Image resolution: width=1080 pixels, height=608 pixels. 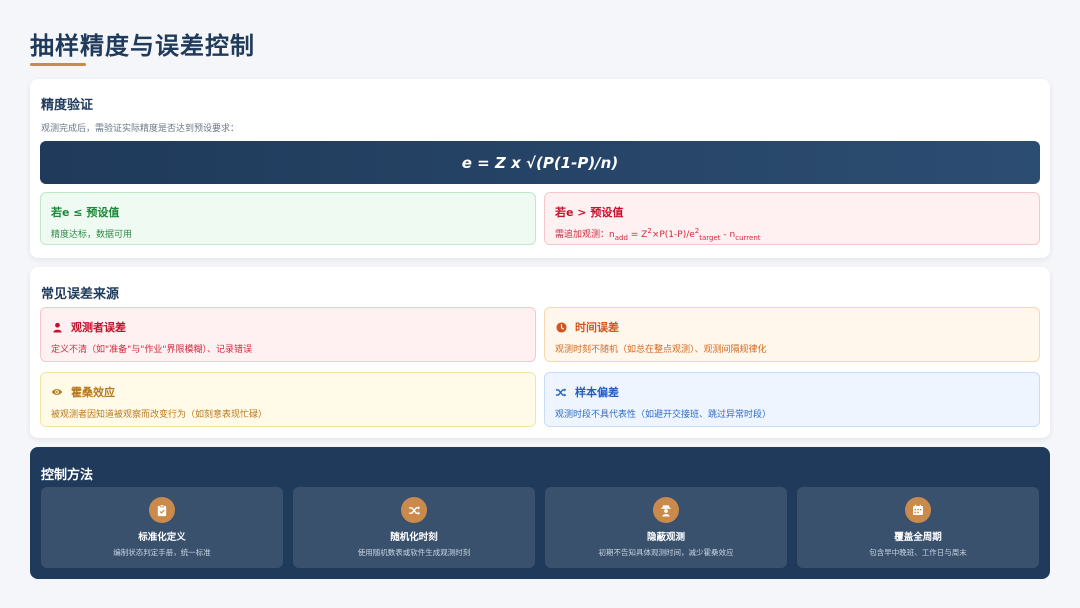 What do you see at coordinates (666, 527) in the screenshot?
I see `method-hidden-observation: 隐蔽观测 初期不告知具体观测时间，减少霍桑效应` at bounding box center [666, 527].